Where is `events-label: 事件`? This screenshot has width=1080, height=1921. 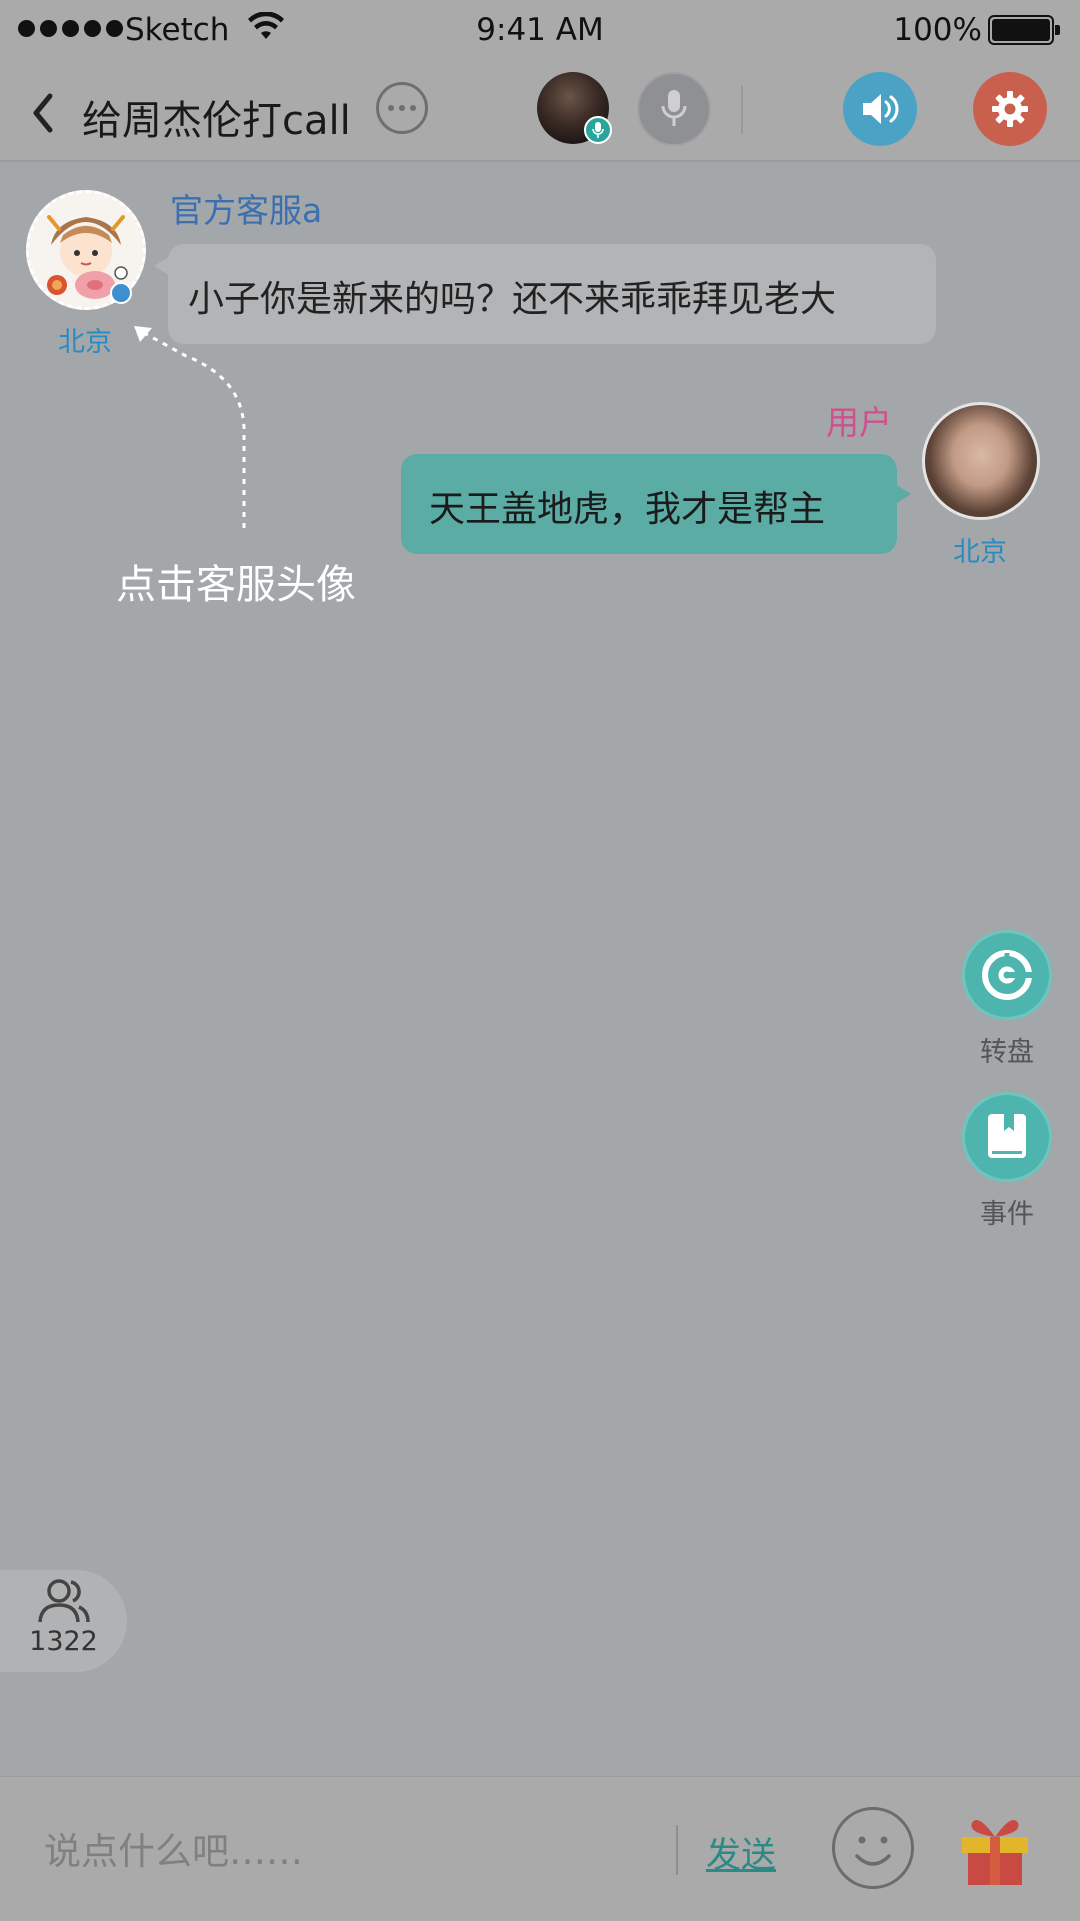 events-label: 事件 is located at coordinates (1007, 1214).